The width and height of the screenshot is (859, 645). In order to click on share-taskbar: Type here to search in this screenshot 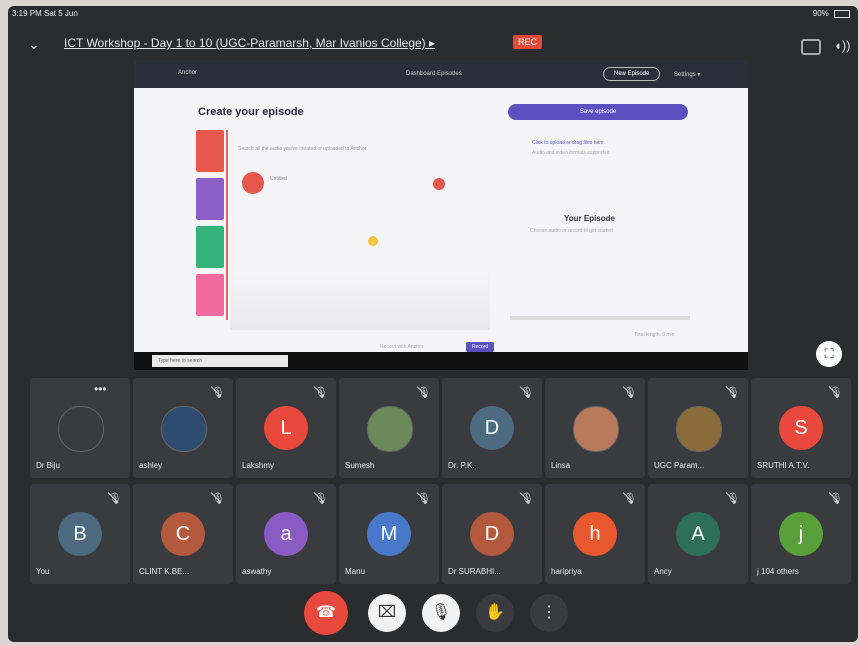, I will do `click(441, 361)`.